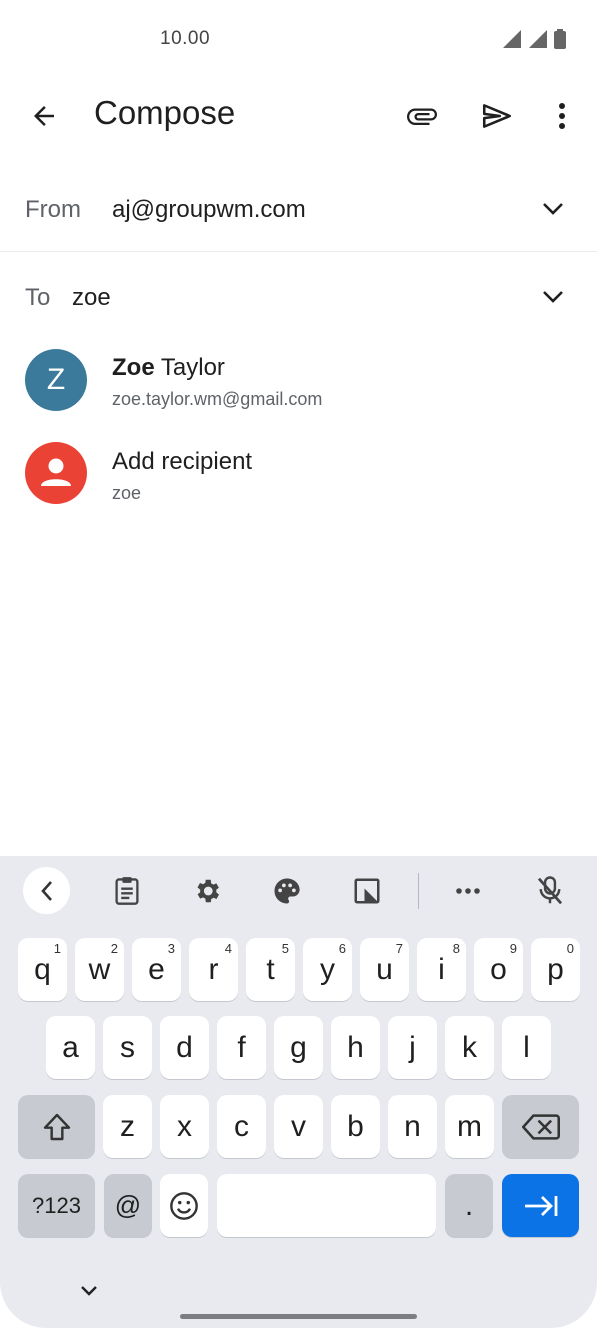 The width and height of the screenshot is (597, 1328). Describe the element at coordinates (171, 948) in the screenshot. I see `key-number-hint: 3` at that location.